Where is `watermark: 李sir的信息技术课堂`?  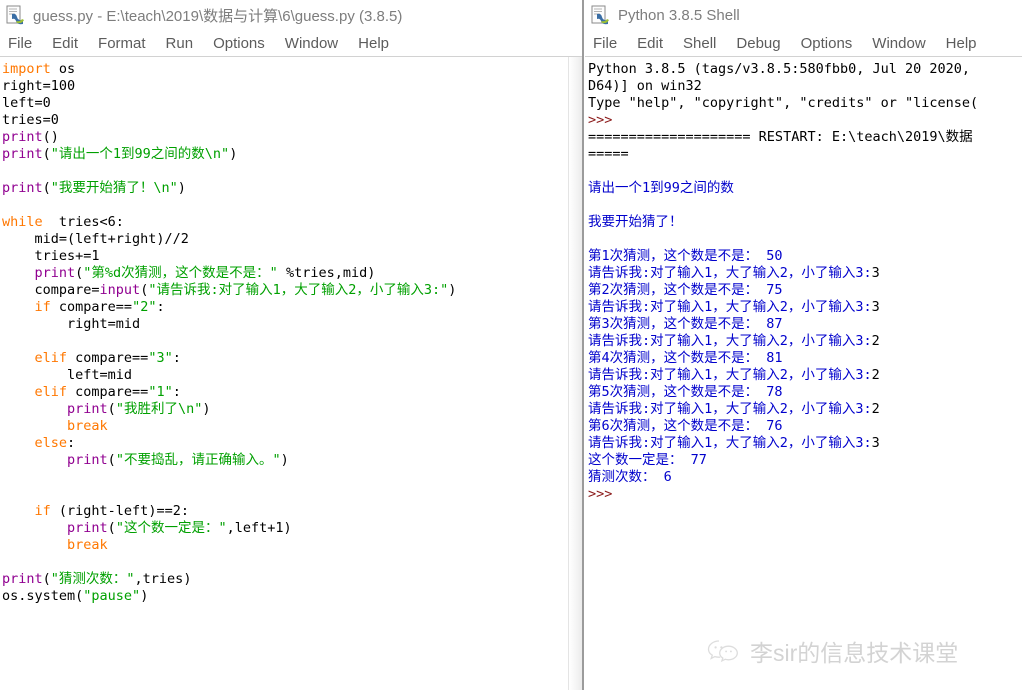
watermark: 李sir的信息技术课堂 is located at coordinates (832, 651).